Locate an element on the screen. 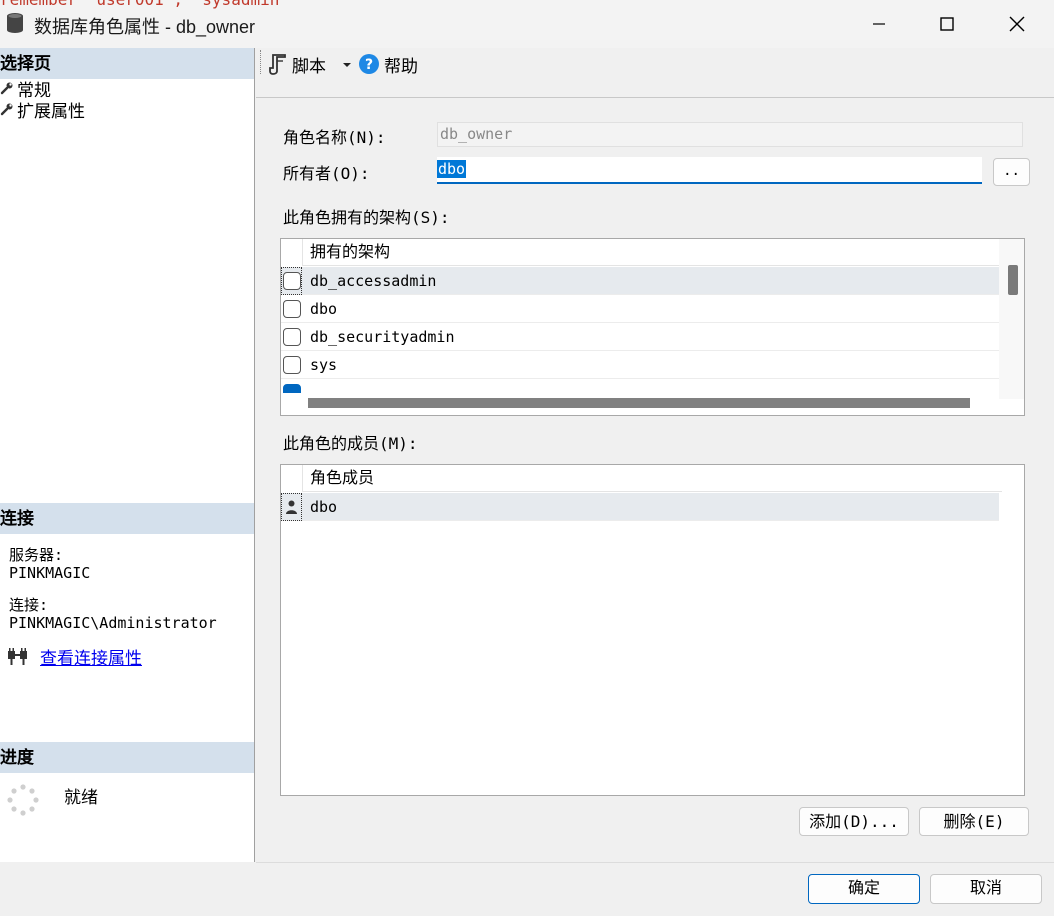 The width and height of the screenshot is (1054, 916). table-row: db_securityadmin is located at coordinates (640, 337).